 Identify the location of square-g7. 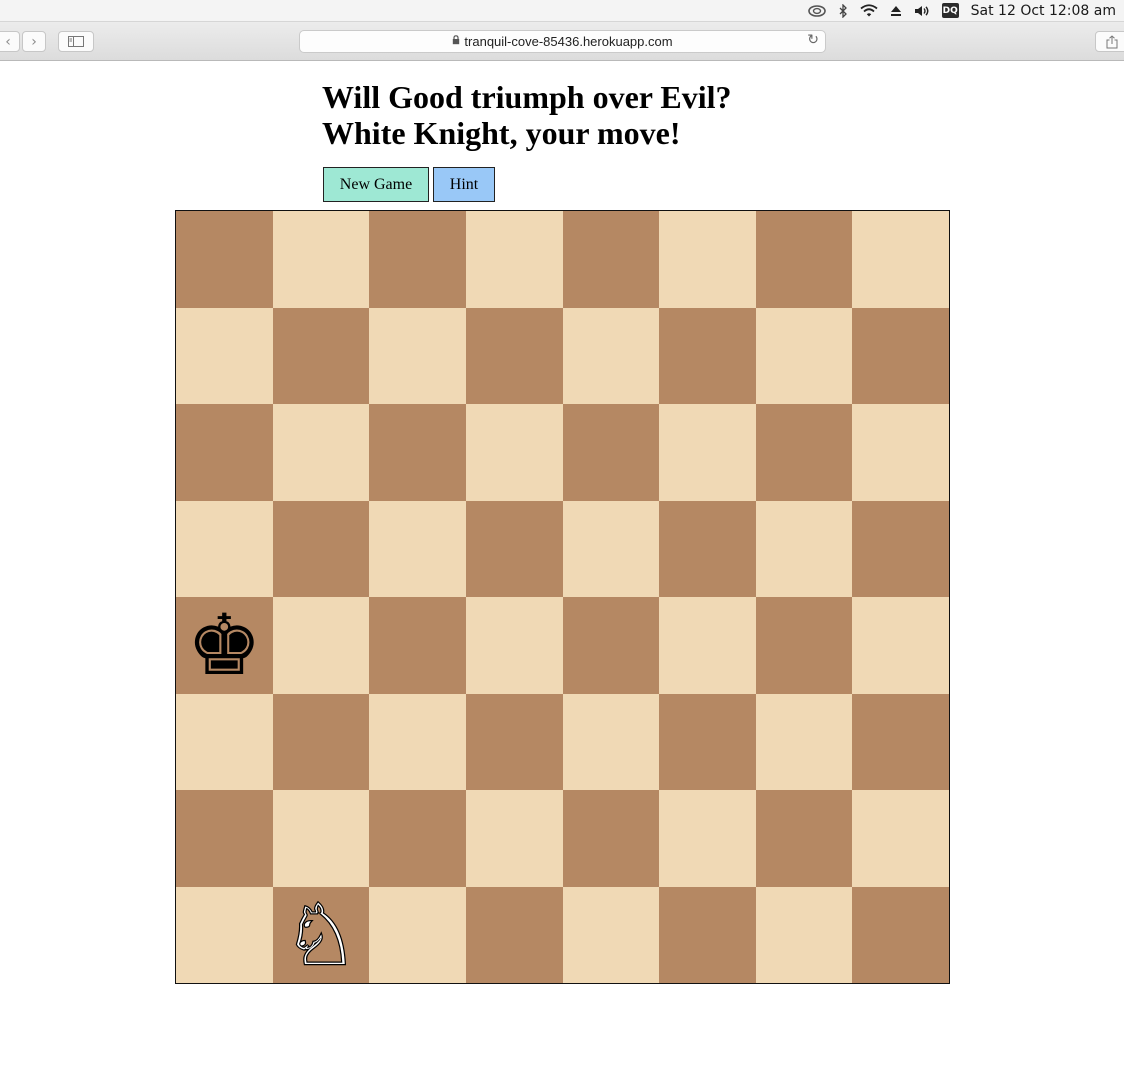
(804, 355).